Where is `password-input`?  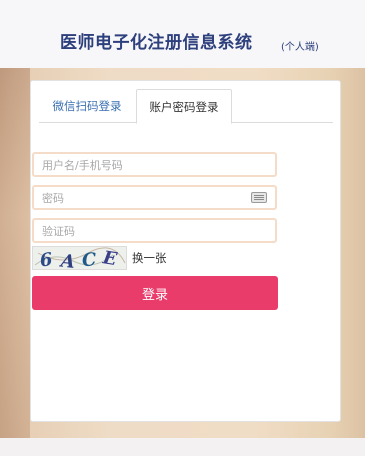 password-input is located at coordinates (154, 198).